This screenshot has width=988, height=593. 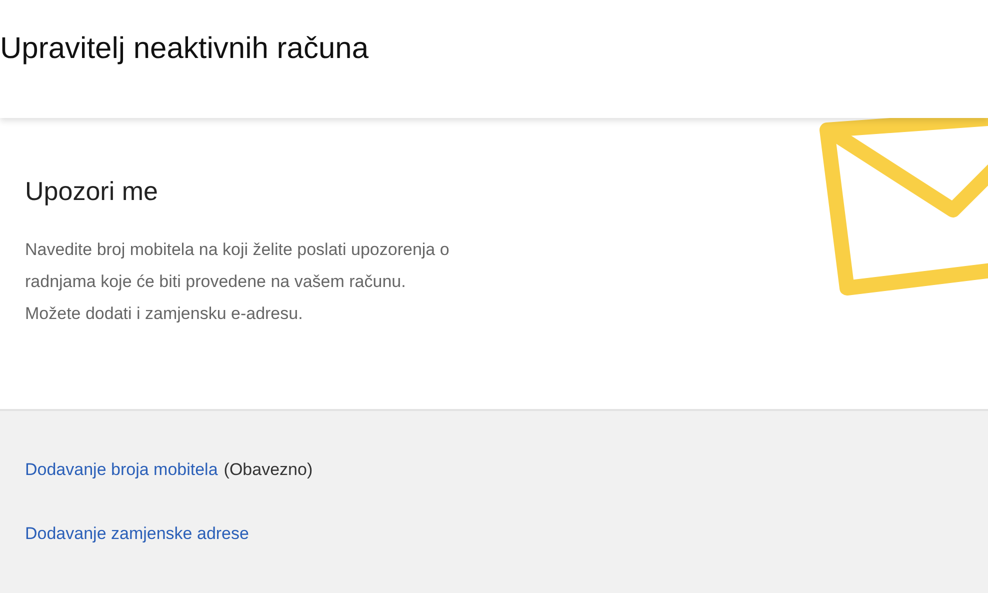 What do you see at coordinates (137, 534) in the screenshot?
I see `action-link: Dodavanje zamjenske adrese` at bounding box center [137, 534].